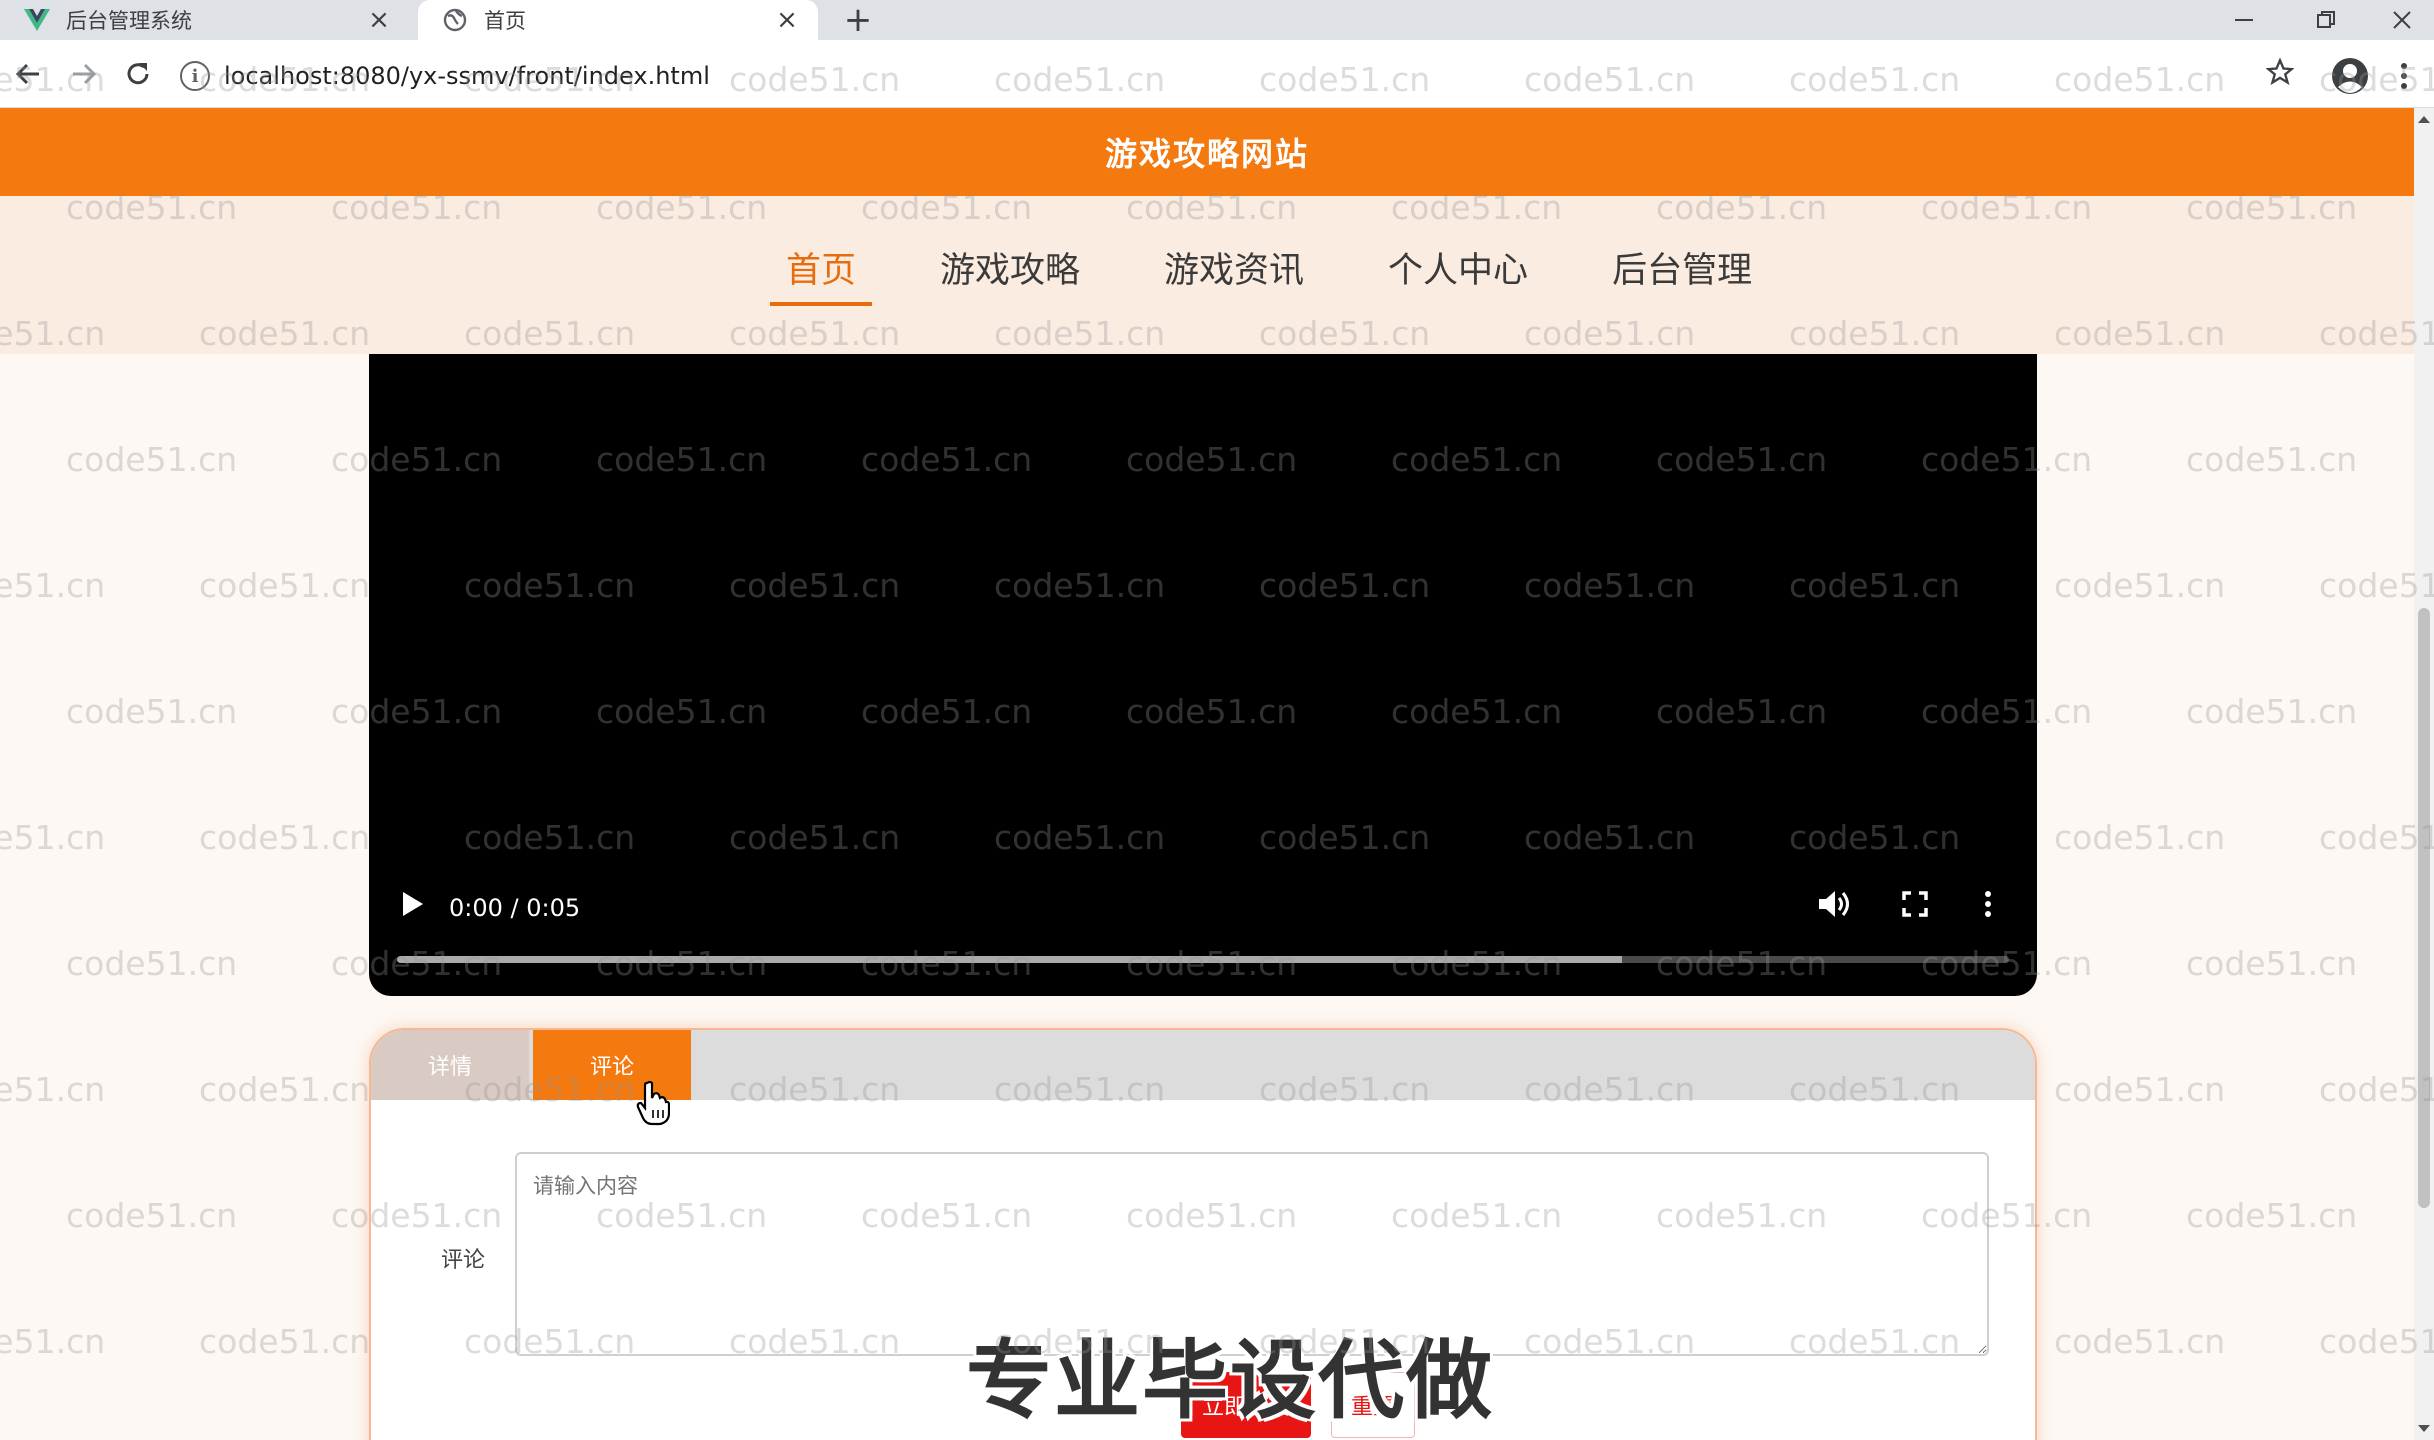 This screenshot has height=1440, width=2434. Describe the element at coordinates (129, 21) in the screenshot. I see `browser-tab-title: 后台管理系统` at that location.